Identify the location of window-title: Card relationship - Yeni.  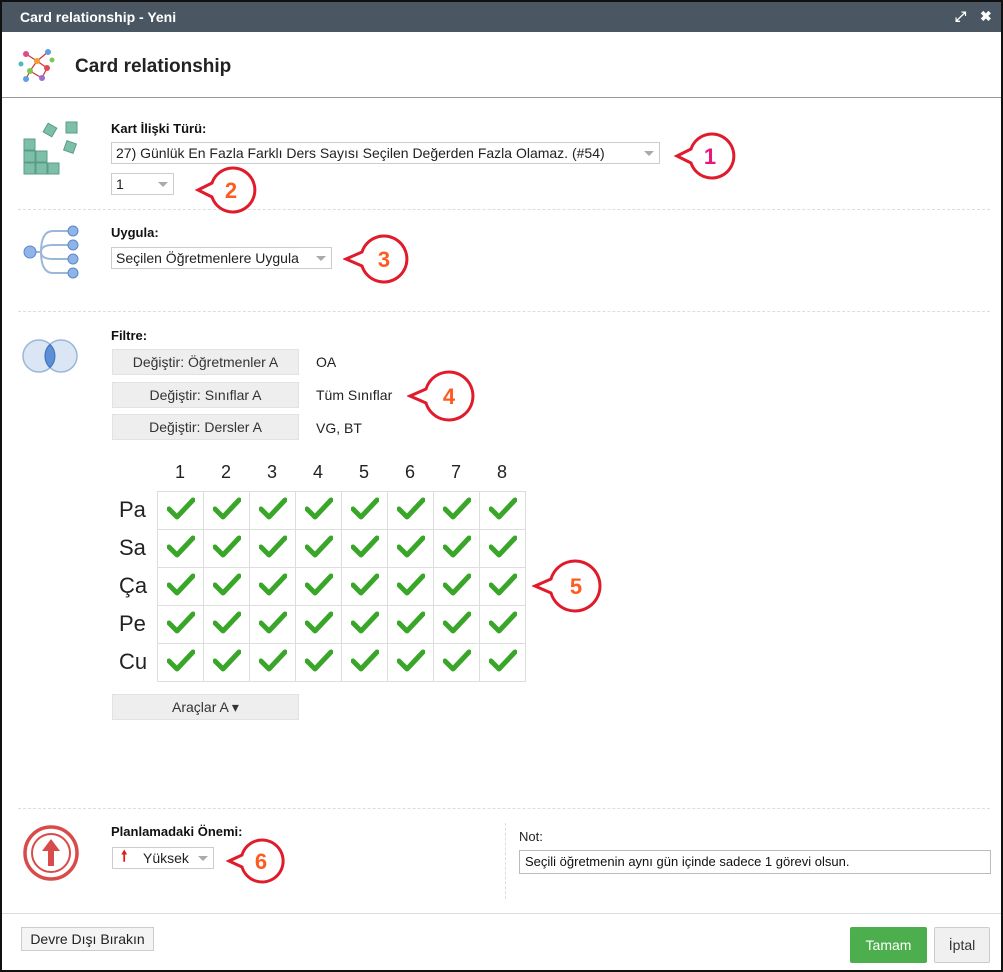
(98, 17).